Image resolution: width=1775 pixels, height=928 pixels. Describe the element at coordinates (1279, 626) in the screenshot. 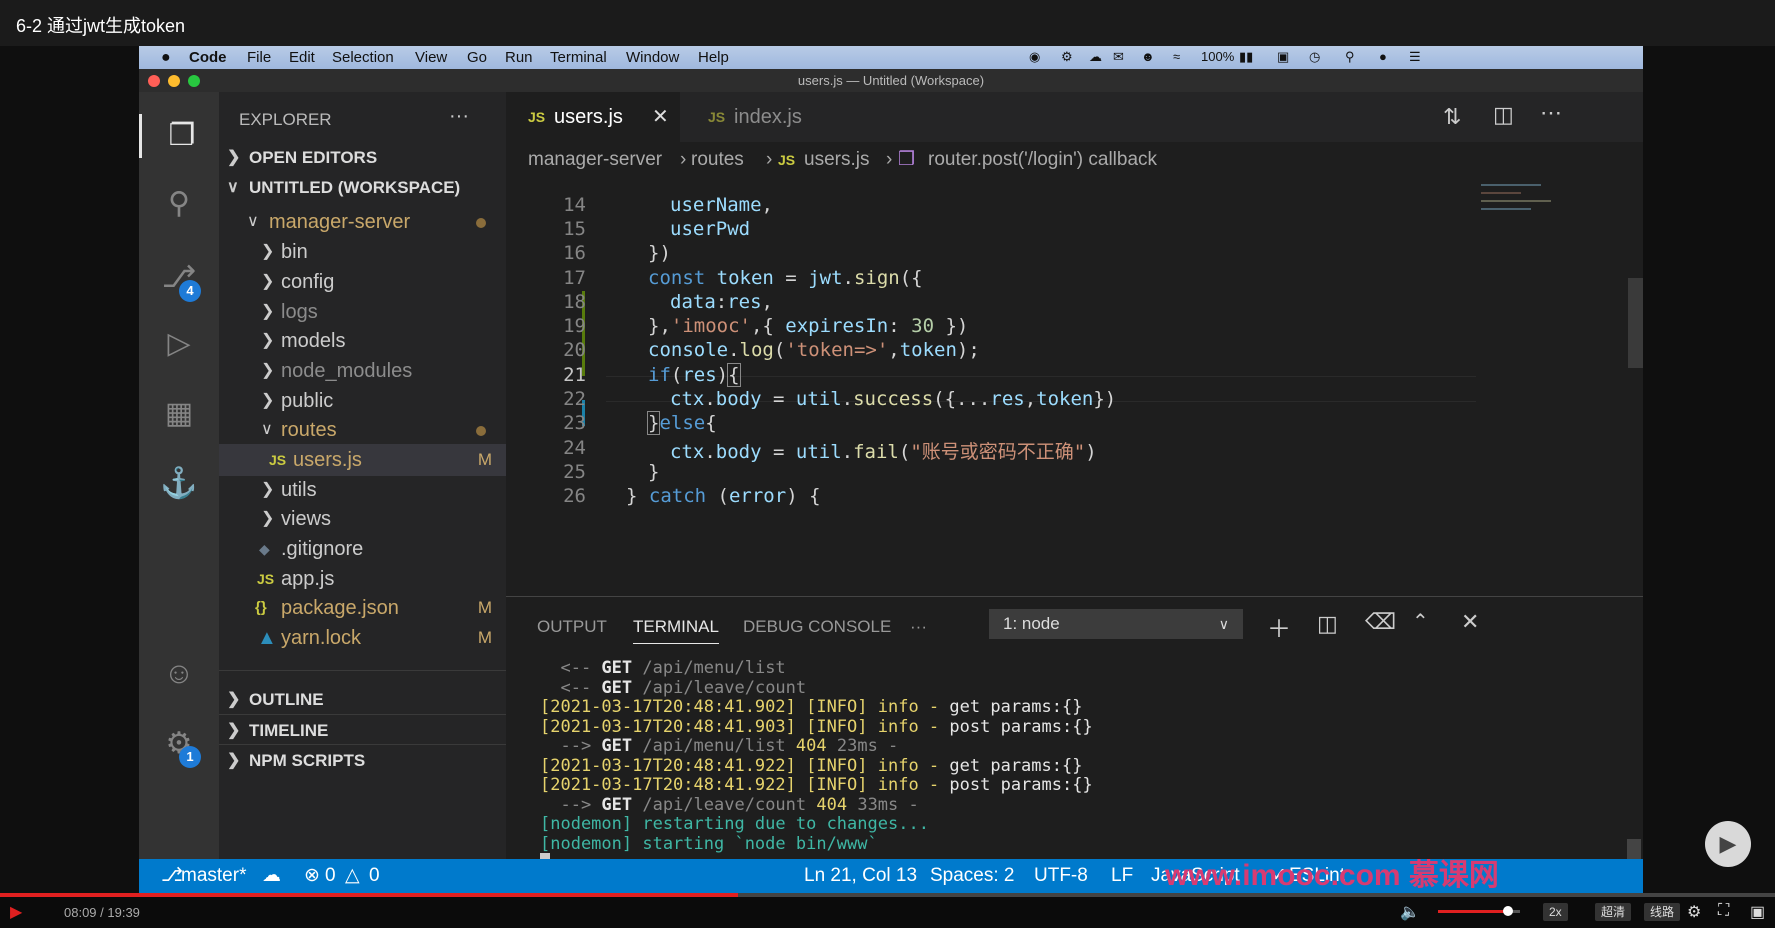

I see `new-terminal-icon: ＋` at that location.